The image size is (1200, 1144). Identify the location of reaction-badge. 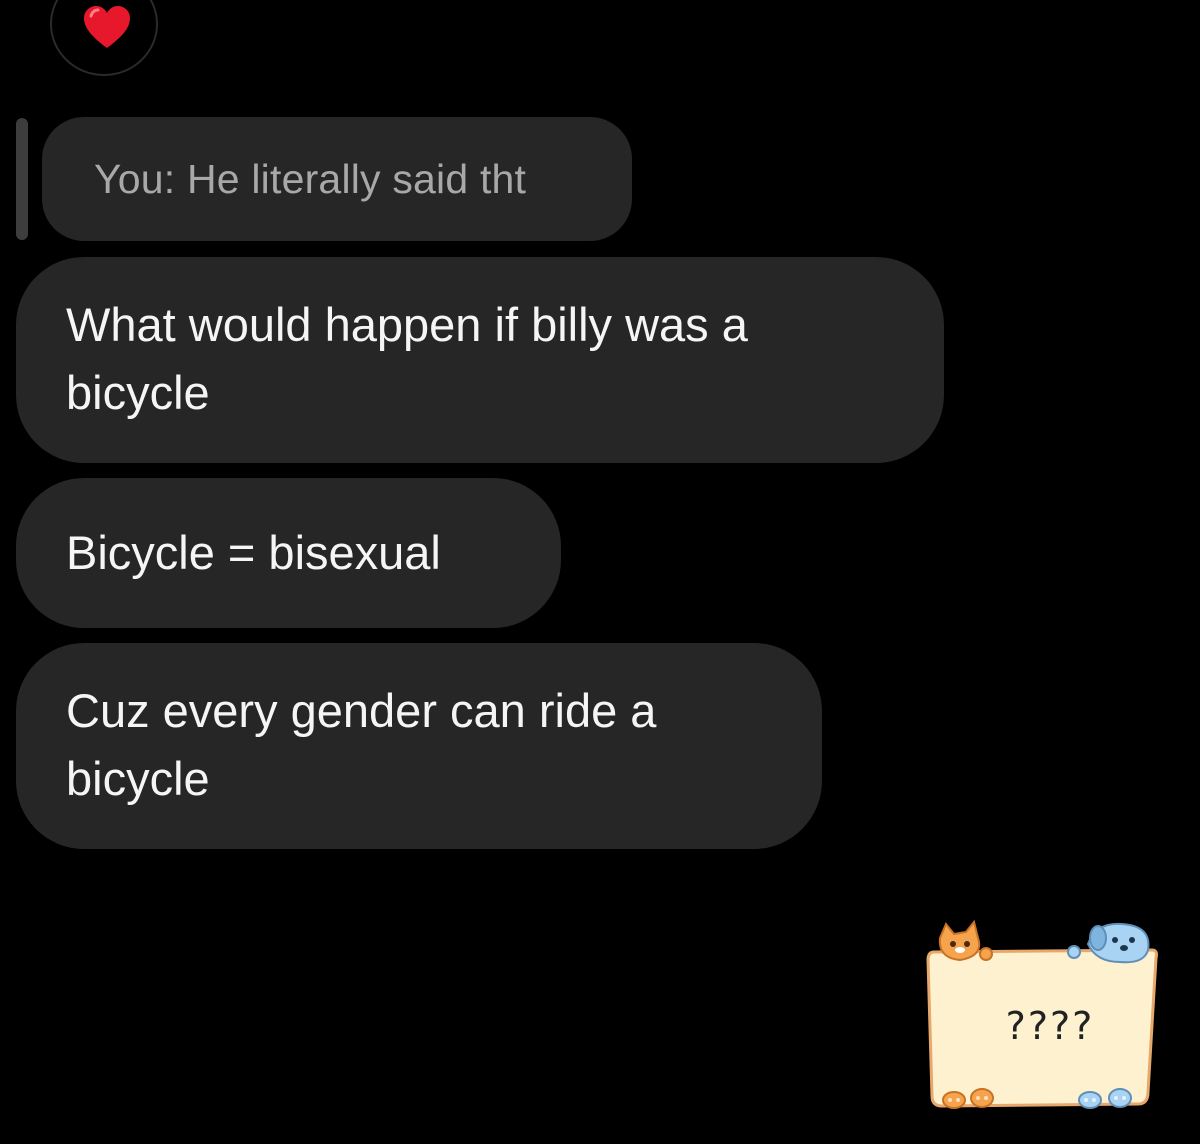
(104, 38).